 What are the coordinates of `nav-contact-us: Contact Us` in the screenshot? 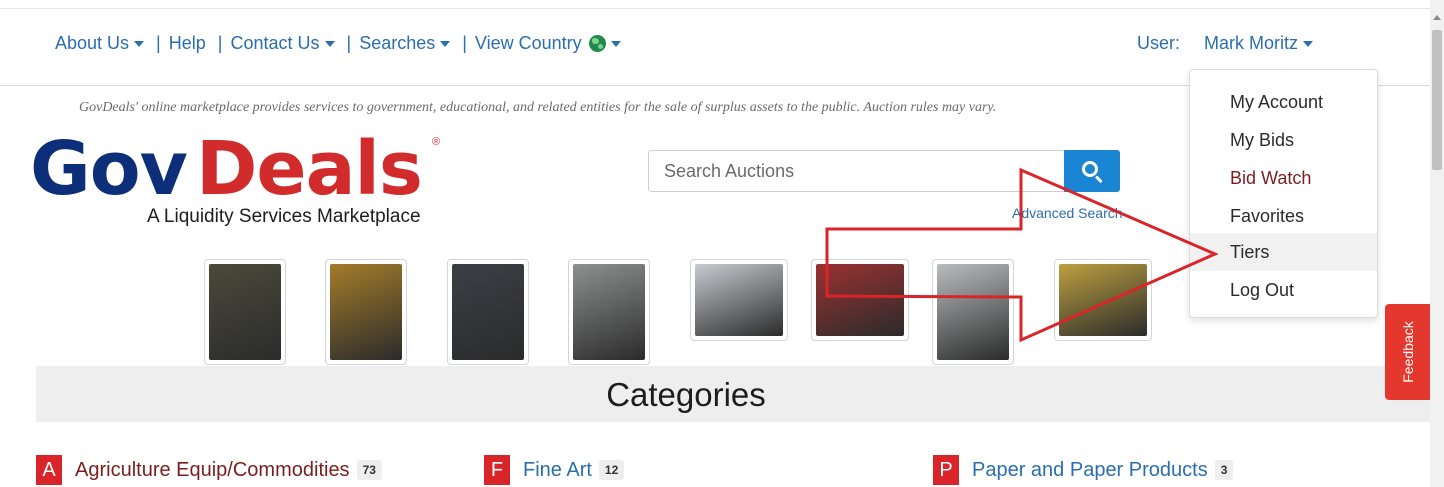 It's located at (282, 43).